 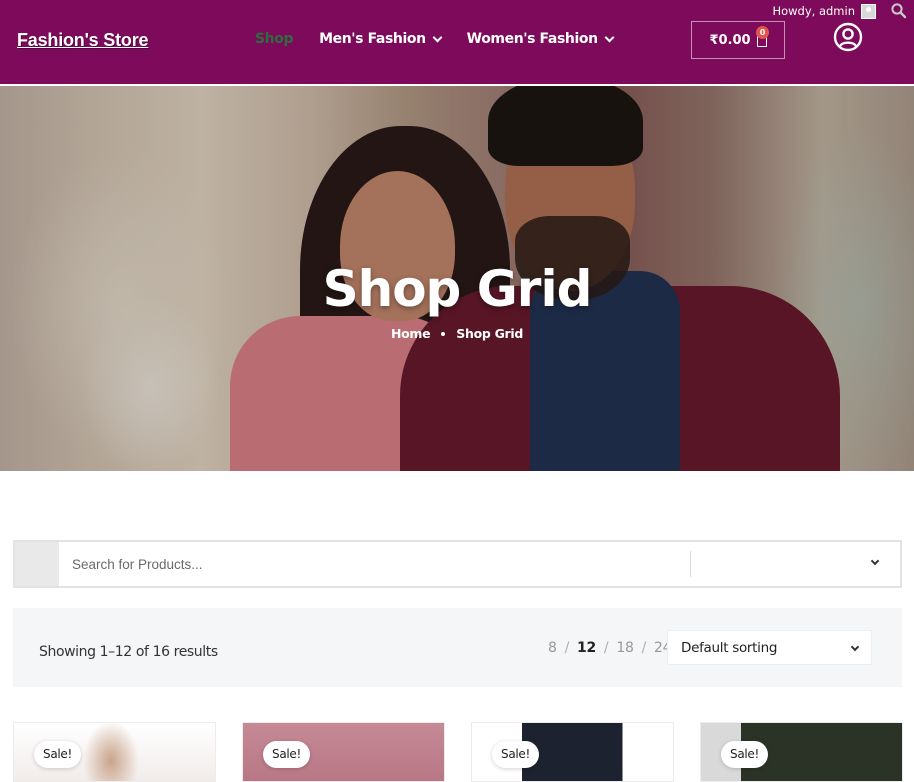 What do you see at coordinates (730, 40) in the screenshot?
I see `cart-total: ₹0.00` at bounding box center [730, 40].